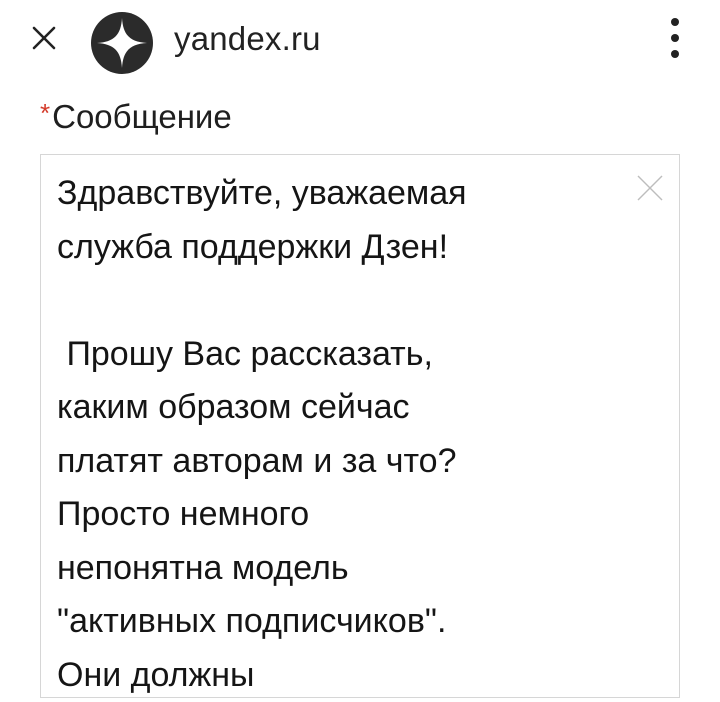 This screenshot has width=720, height=702. I want to click on resize-handle-glyph, so click(673, 696).